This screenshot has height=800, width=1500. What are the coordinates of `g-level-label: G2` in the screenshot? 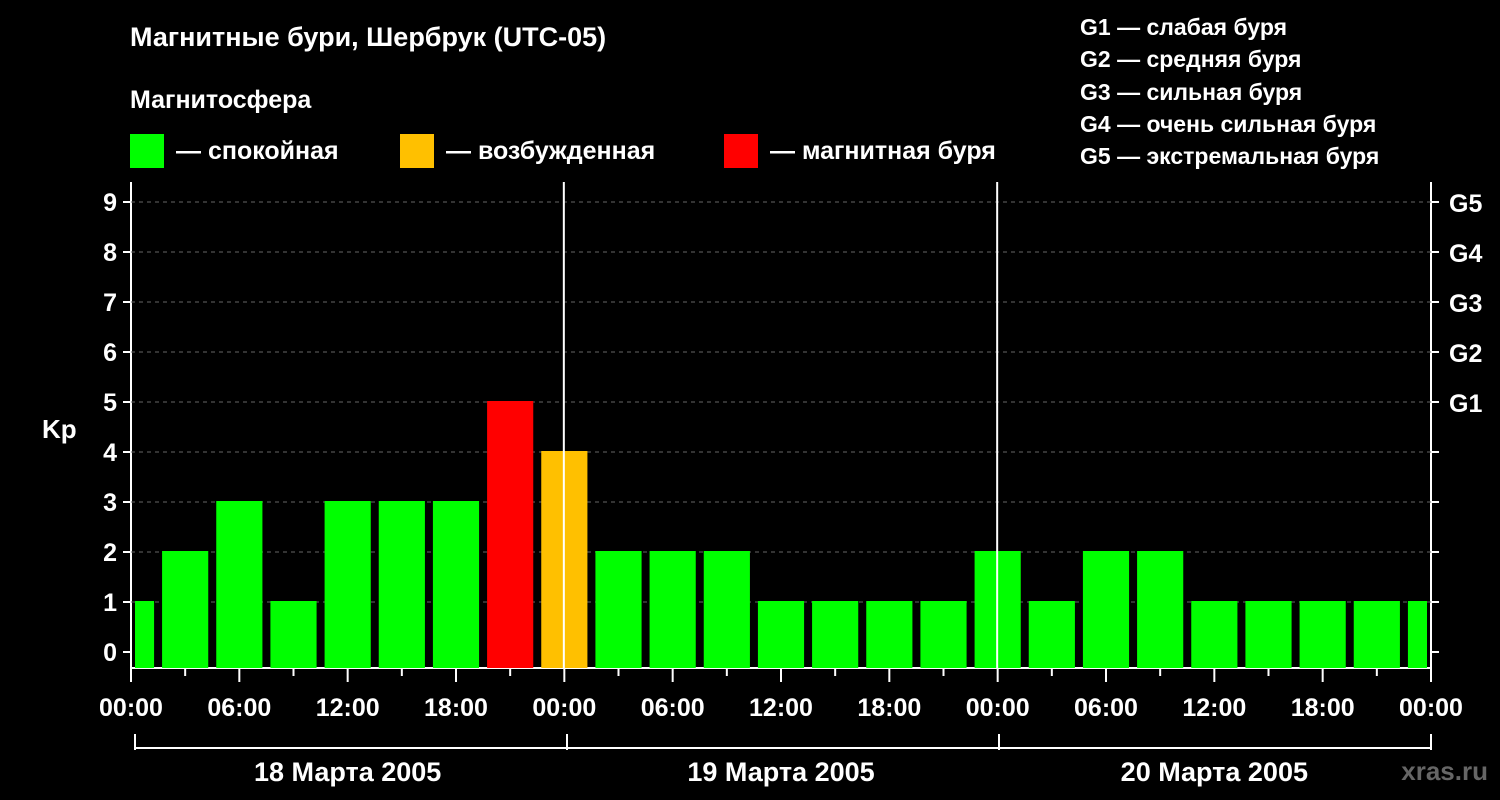 It's located at (1465, 354).